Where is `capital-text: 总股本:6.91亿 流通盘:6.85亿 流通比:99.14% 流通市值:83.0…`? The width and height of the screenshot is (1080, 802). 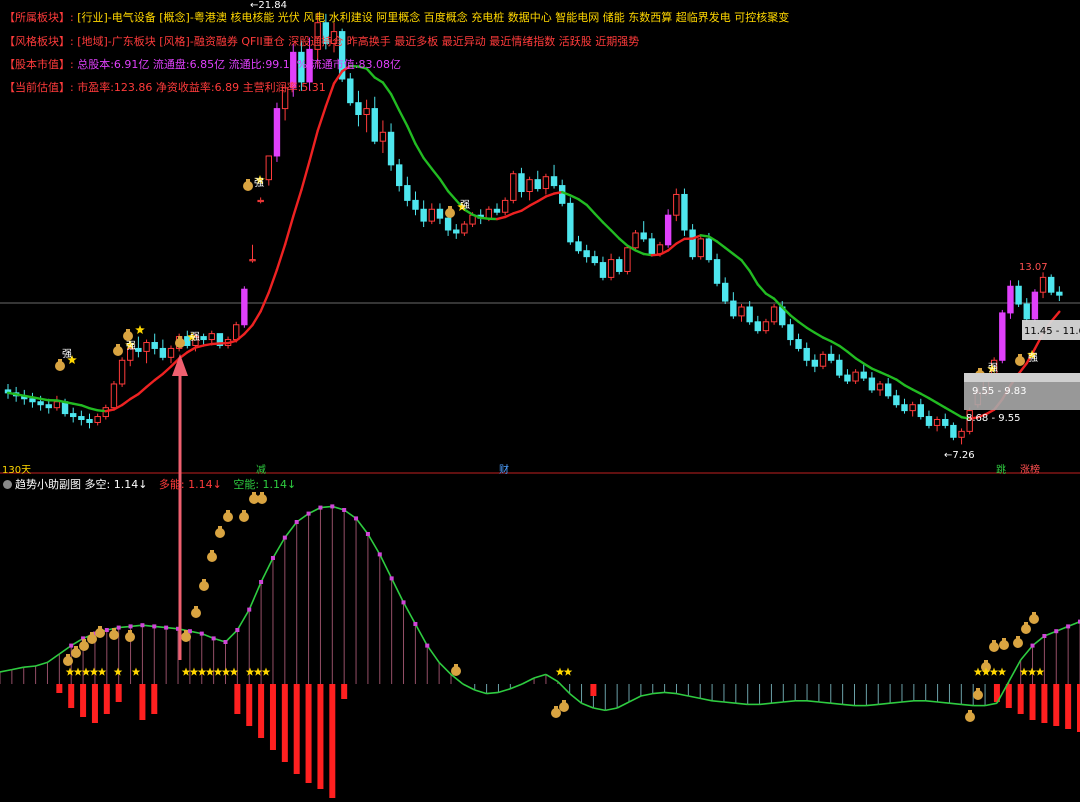 capital-text: 总股本:6.91亿 流通盘:6.85亿 流通比:99.14% 流通市值:83.0… is located at coordinates (239, 64).